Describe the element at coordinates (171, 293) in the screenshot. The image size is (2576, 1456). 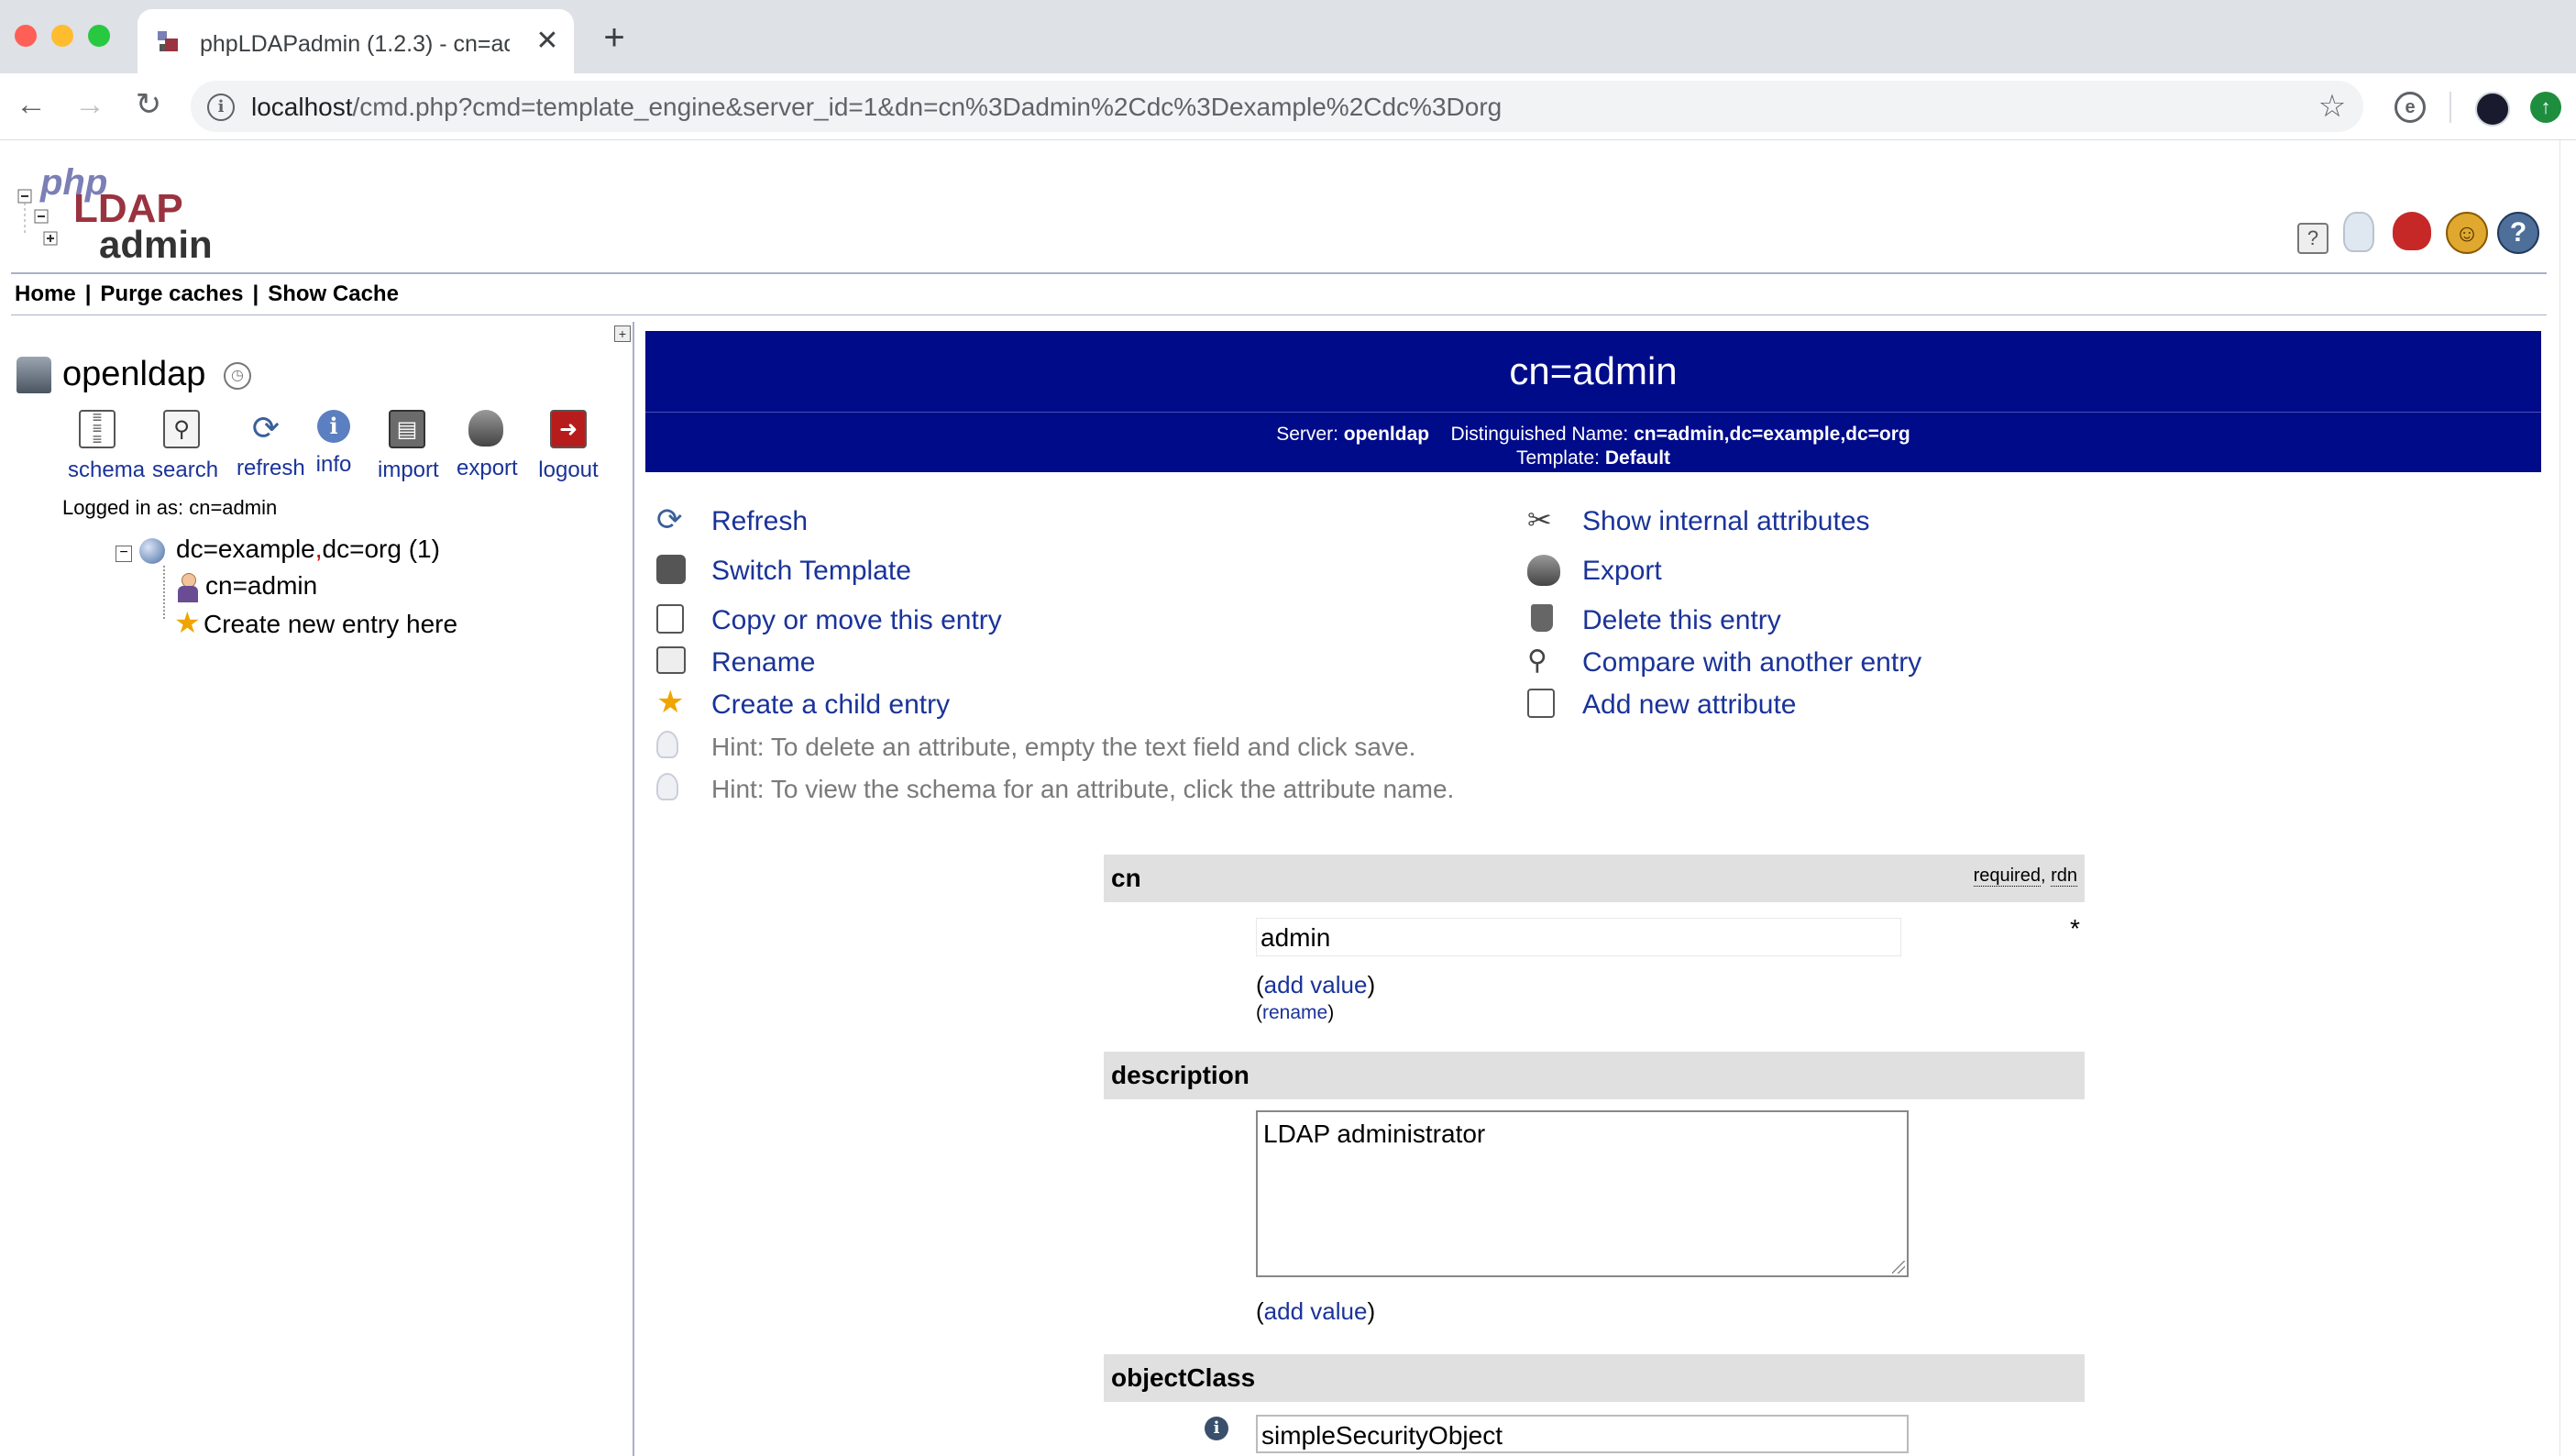
I see `menu-purge-caches-link: Purge caches` at that location.